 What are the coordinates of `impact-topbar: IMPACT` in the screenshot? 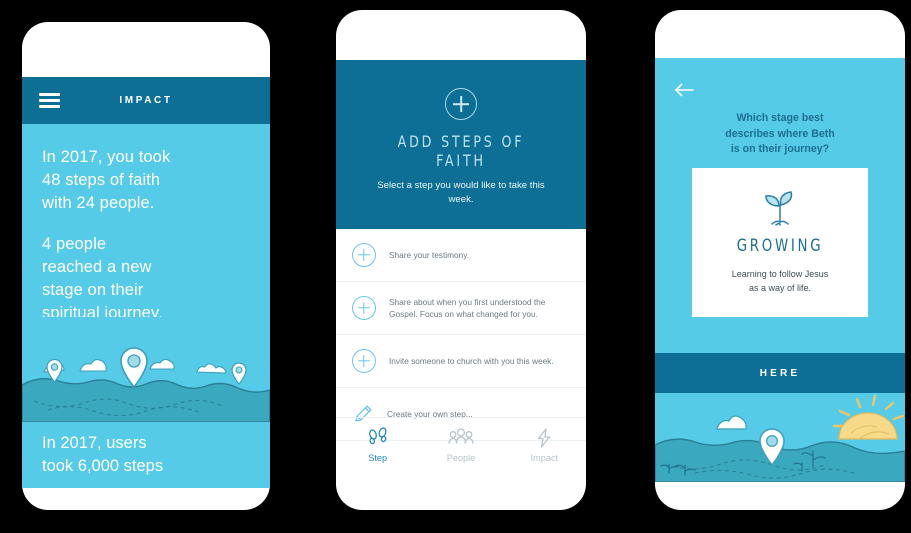 It's located at (146, 100).